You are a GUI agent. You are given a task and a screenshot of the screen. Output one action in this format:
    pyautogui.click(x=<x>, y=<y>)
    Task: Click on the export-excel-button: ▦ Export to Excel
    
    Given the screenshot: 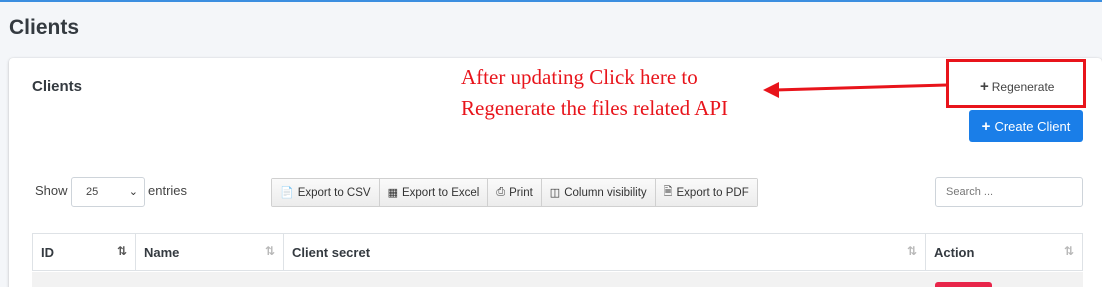 What is the action you would take?
    pyautogui.click(x=434, y=192)
    